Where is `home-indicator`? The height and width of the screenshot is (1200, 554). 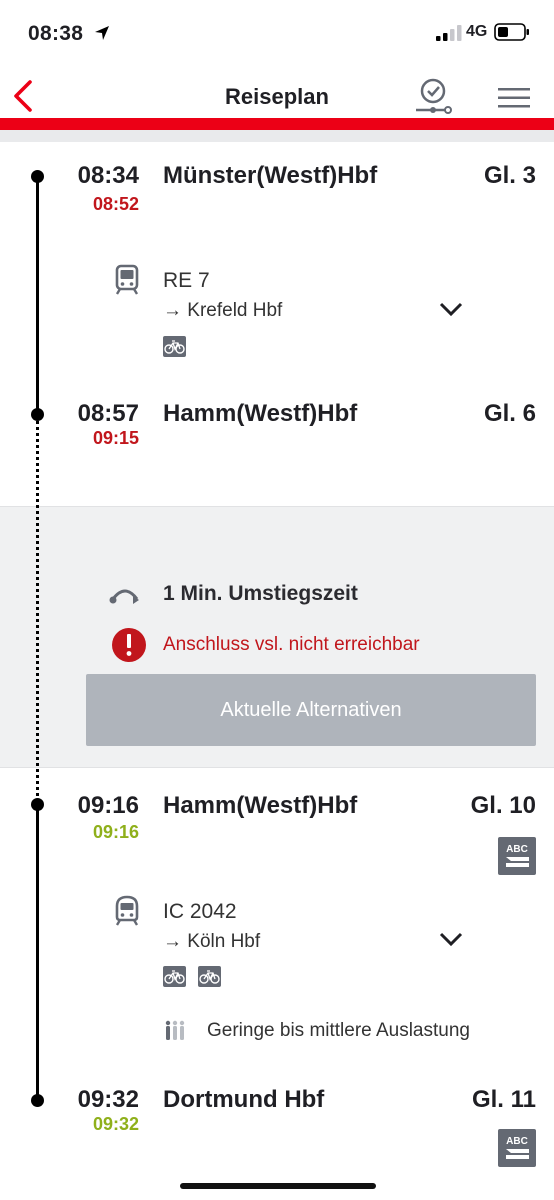 home-indicator is located at coordinates (278, 1186).